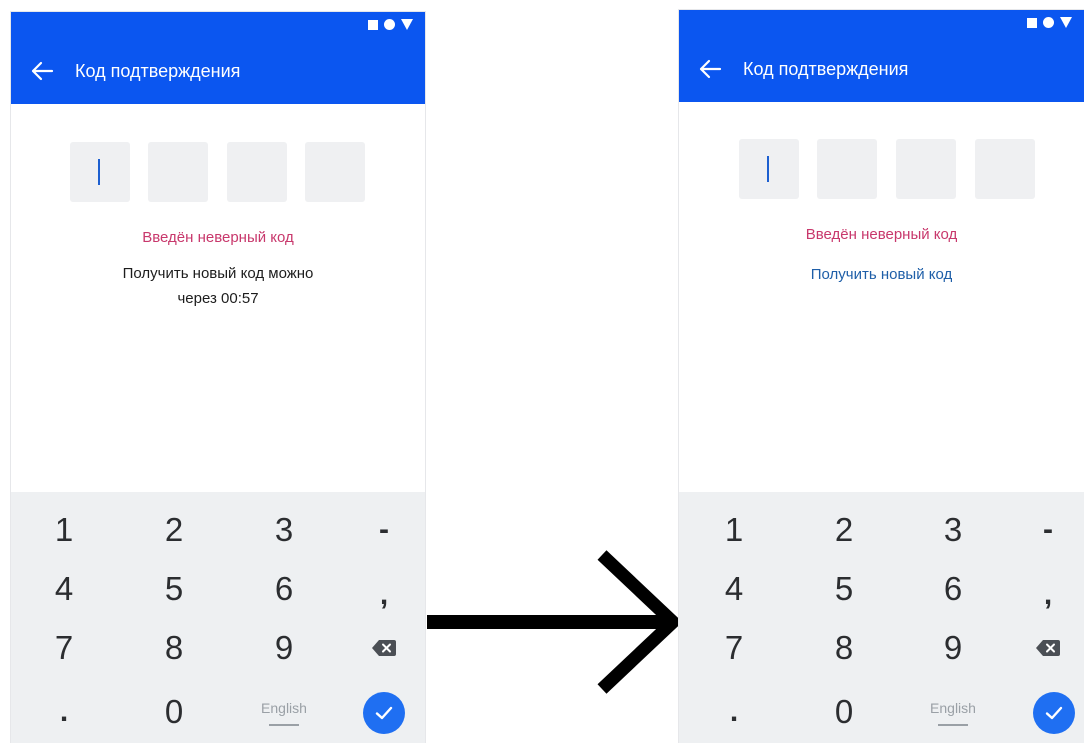 This screenshot has width=1084, height=743. What do you see at coordinates (218, 273) in the screenshot?
I see `resend-timer-line1: Получить новый код можно` at bounding box center [218, 273].